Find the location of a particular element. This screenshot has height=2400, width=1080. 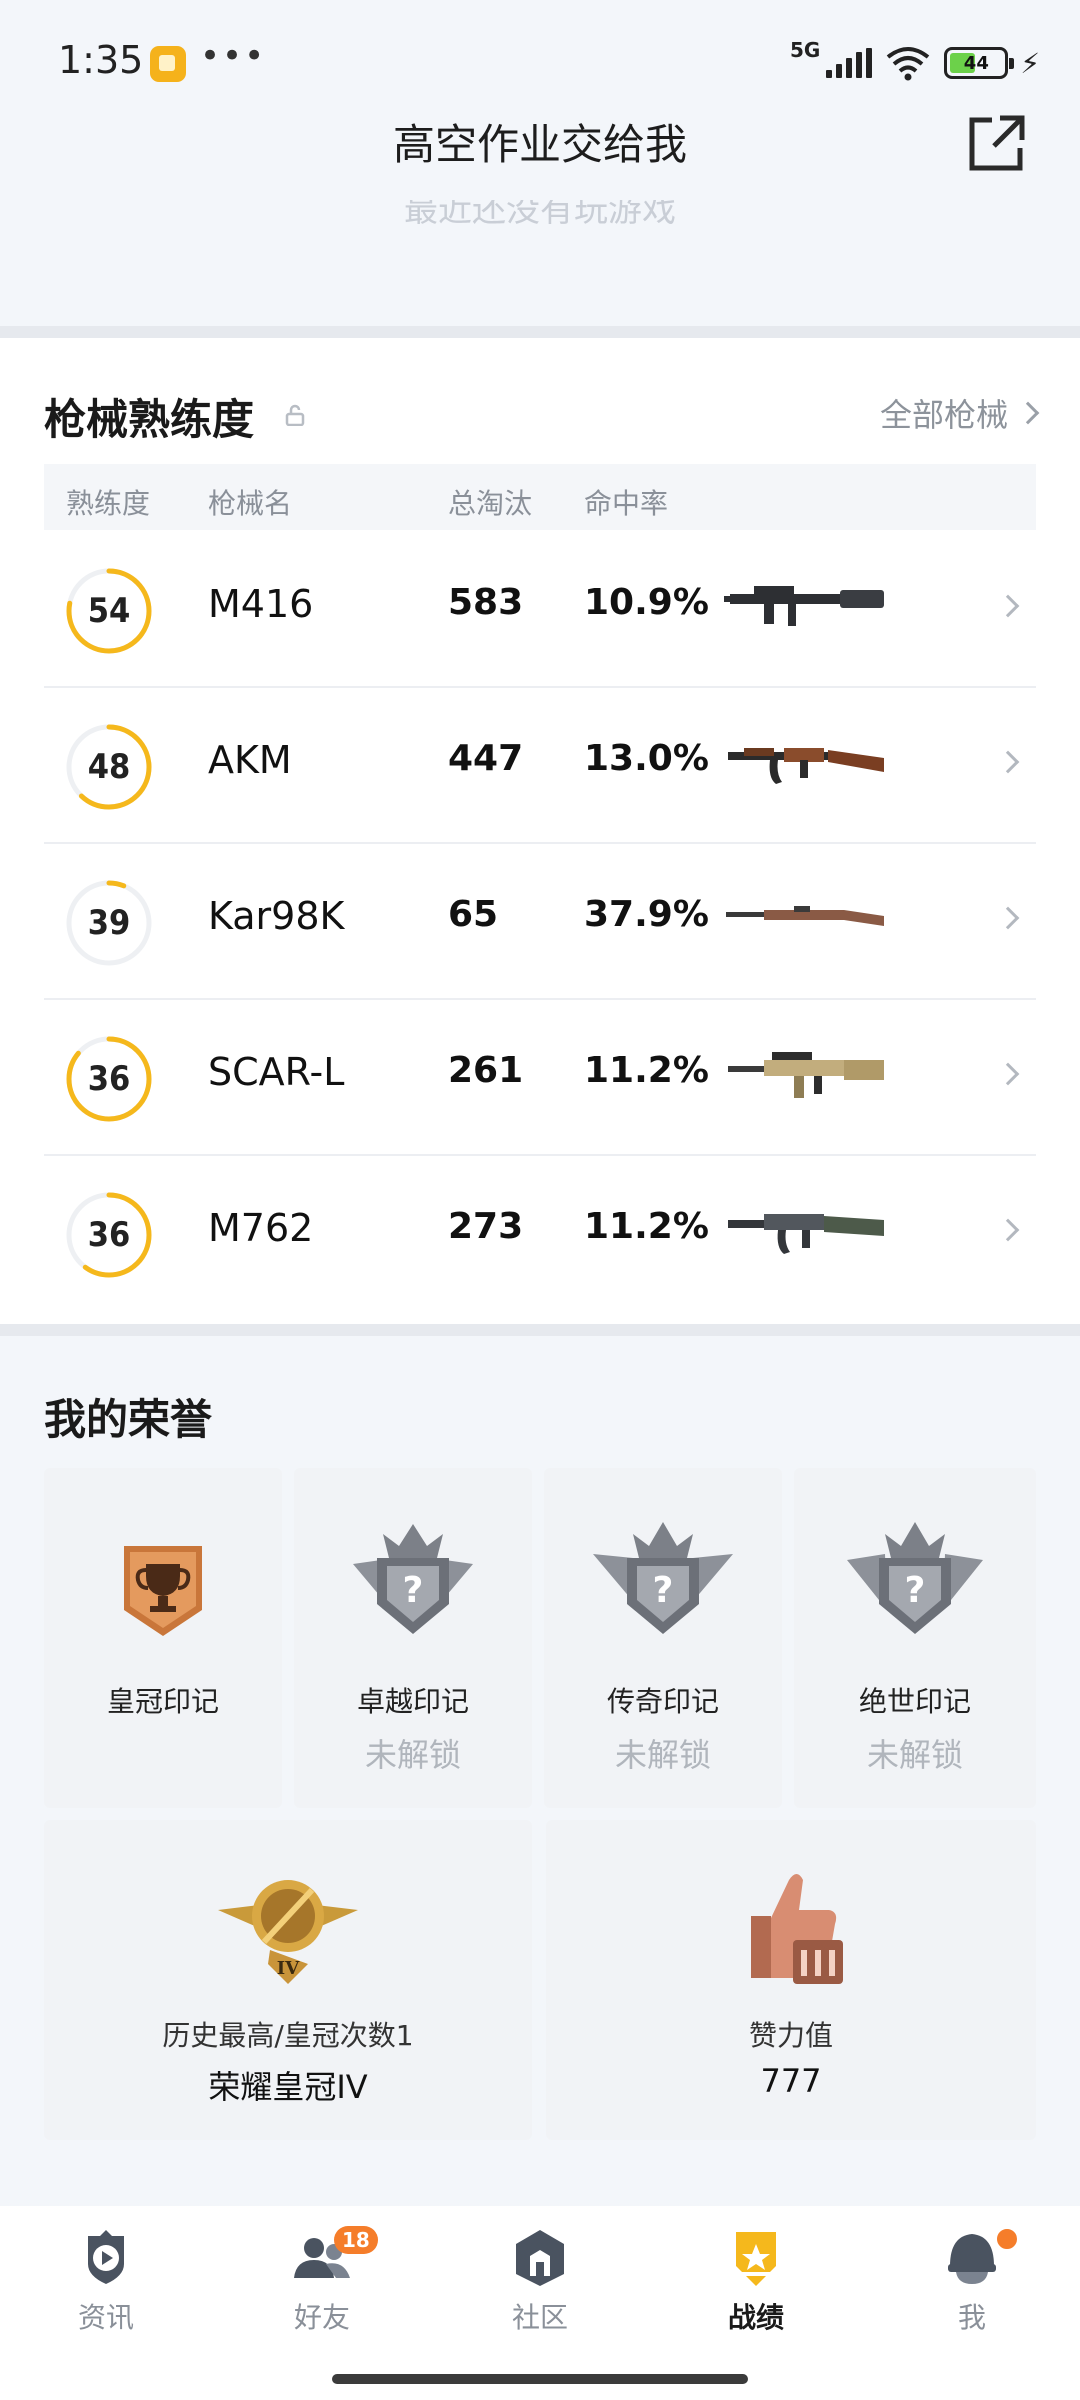

nav-community: 社区 is located at coordinates (540, 2281).